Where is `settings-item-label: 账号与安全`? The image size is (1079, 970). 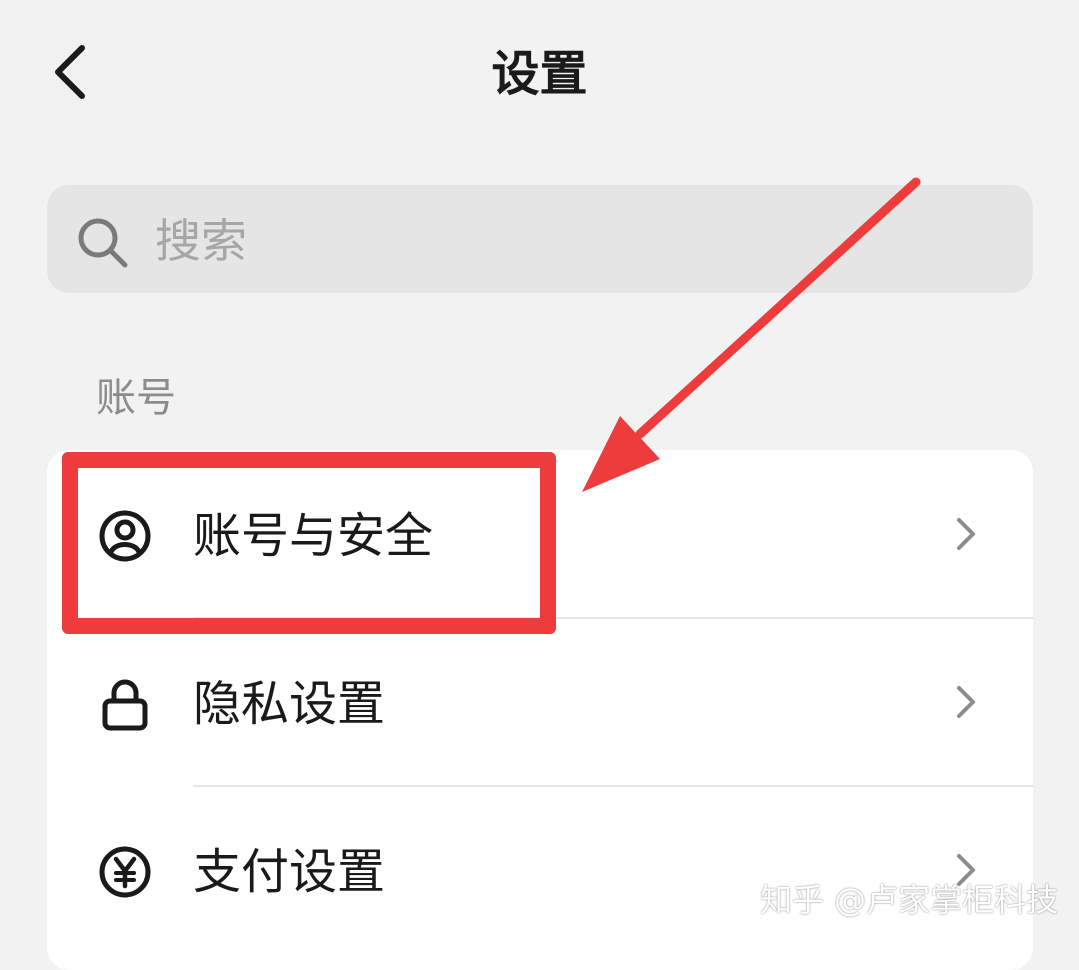
settings-item-label: 账号与安全 is located at coordinates (313, 536).